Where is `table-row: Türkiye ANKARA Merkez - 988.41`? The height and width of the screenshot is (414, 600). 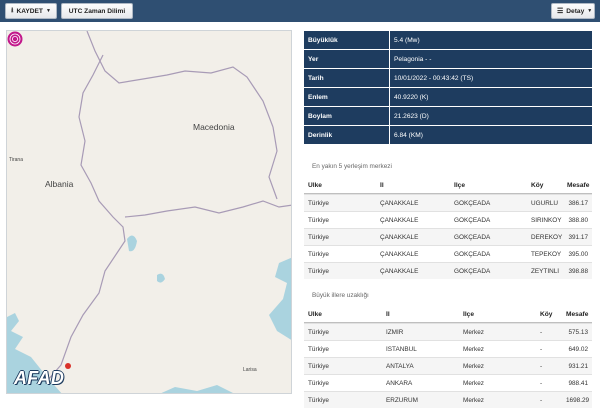
table-row: Türkiye ANKARA Merkez - 988.41 is located at coordinates (448, 382).